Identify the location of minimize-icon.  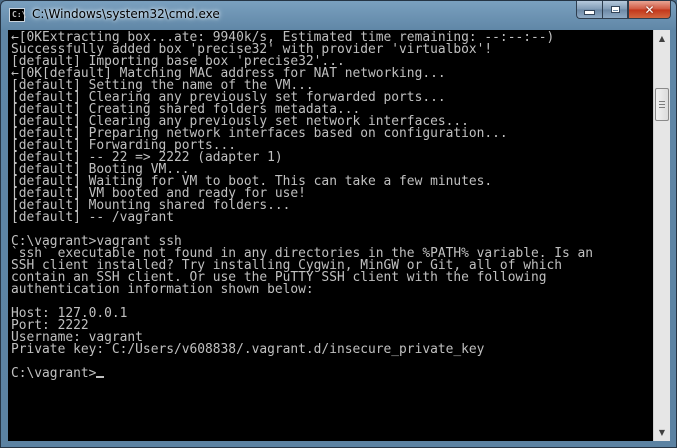
(589, 12).